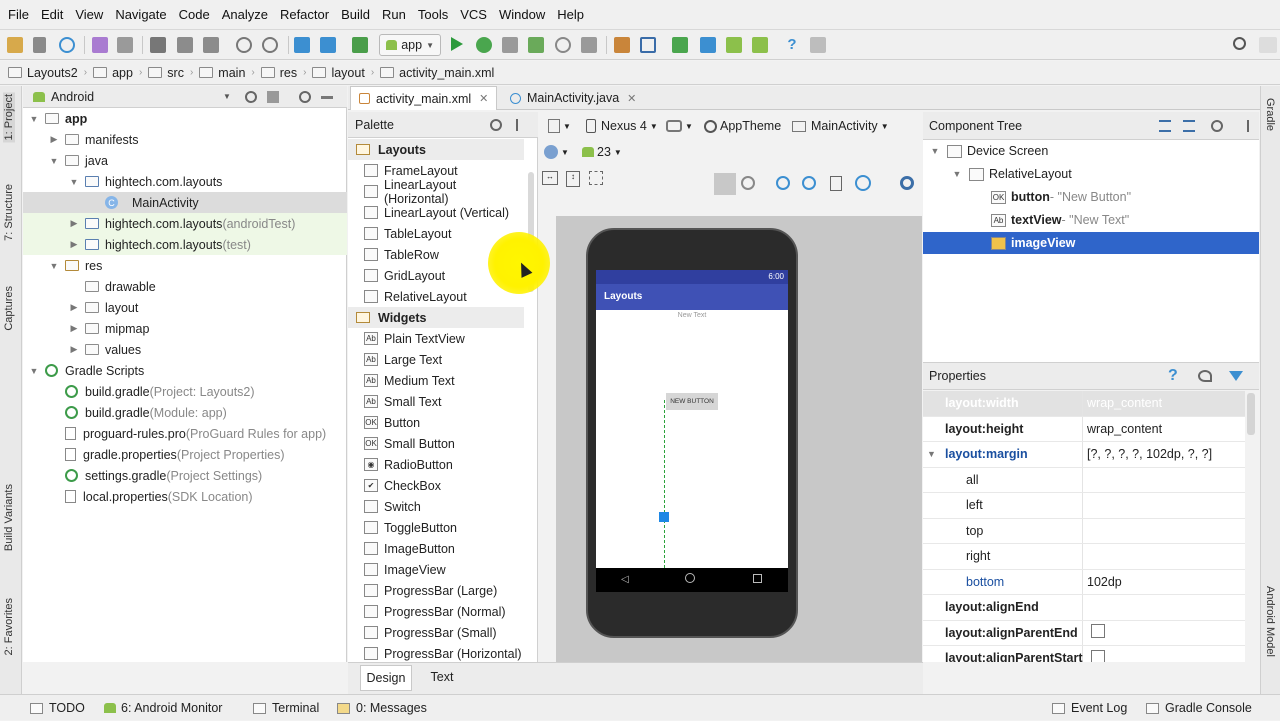 Image resolution: width=1280 pixels, height=721 pixels. Describe the element at coordinates (734, 45) in the screenshot. I see `device-monitor-icon` at that location.